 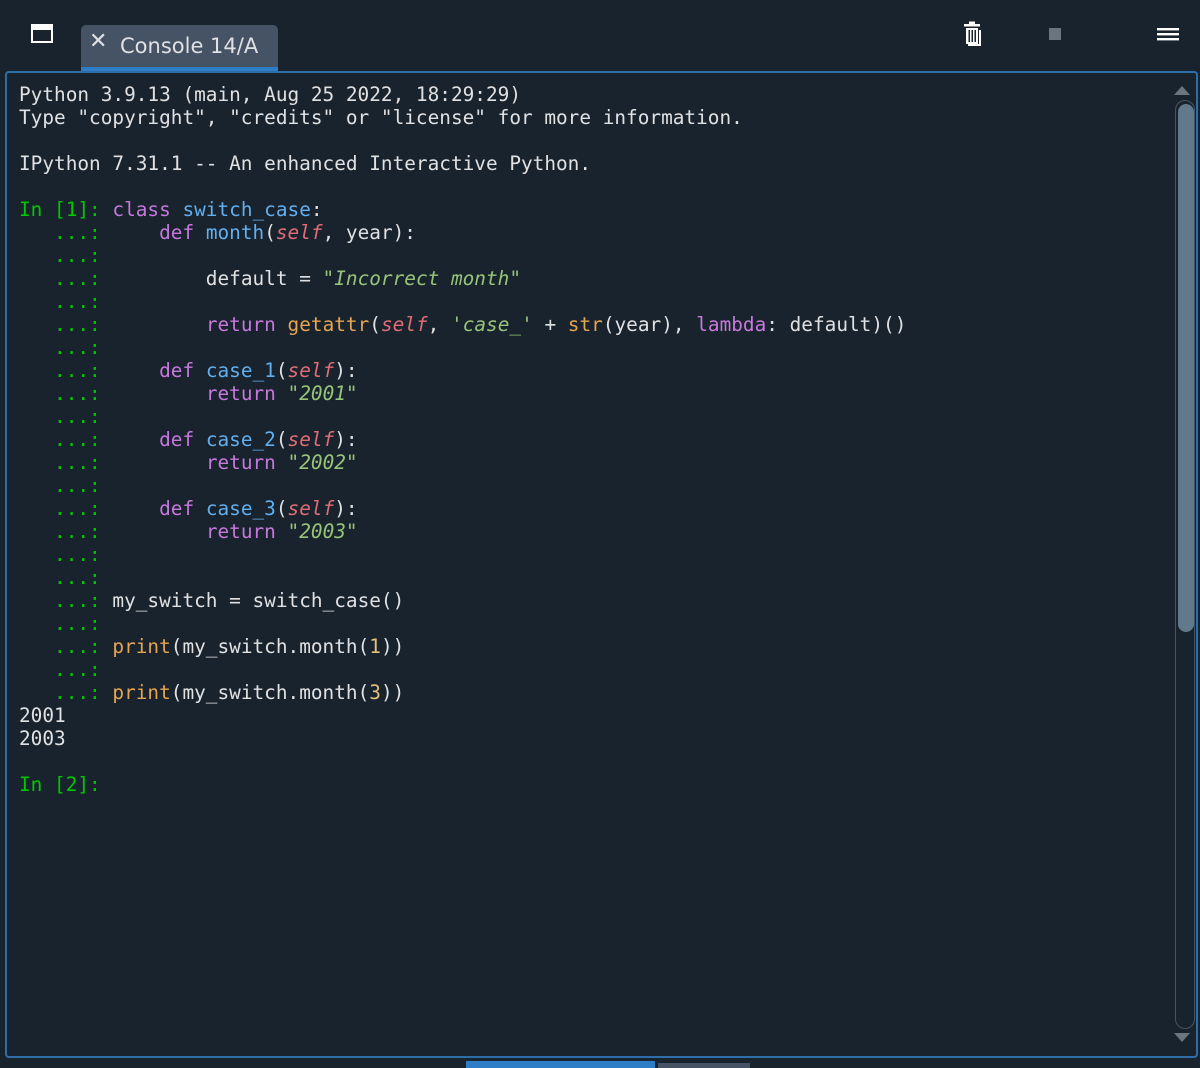 What do you see at coordinates (42, 738) in the screenshot?
I see `console-text: 2003` at bounding box center [42, 738].